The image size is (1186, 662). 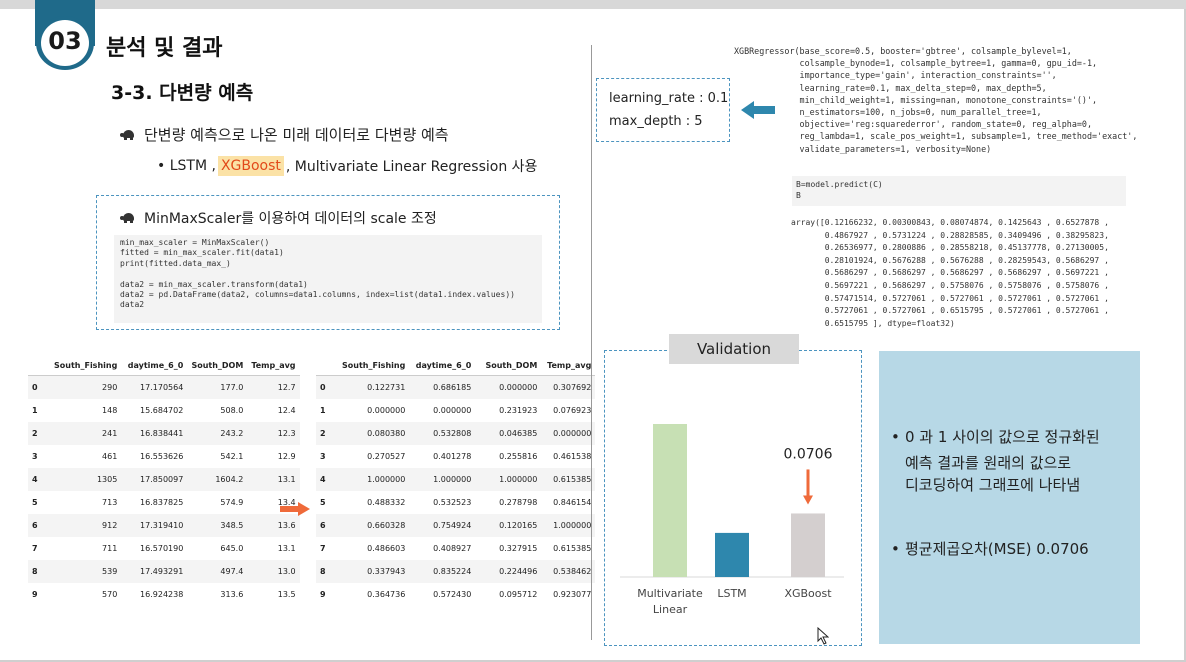 I want to click on table-cell: 12.7, so click(x=273, y=387).